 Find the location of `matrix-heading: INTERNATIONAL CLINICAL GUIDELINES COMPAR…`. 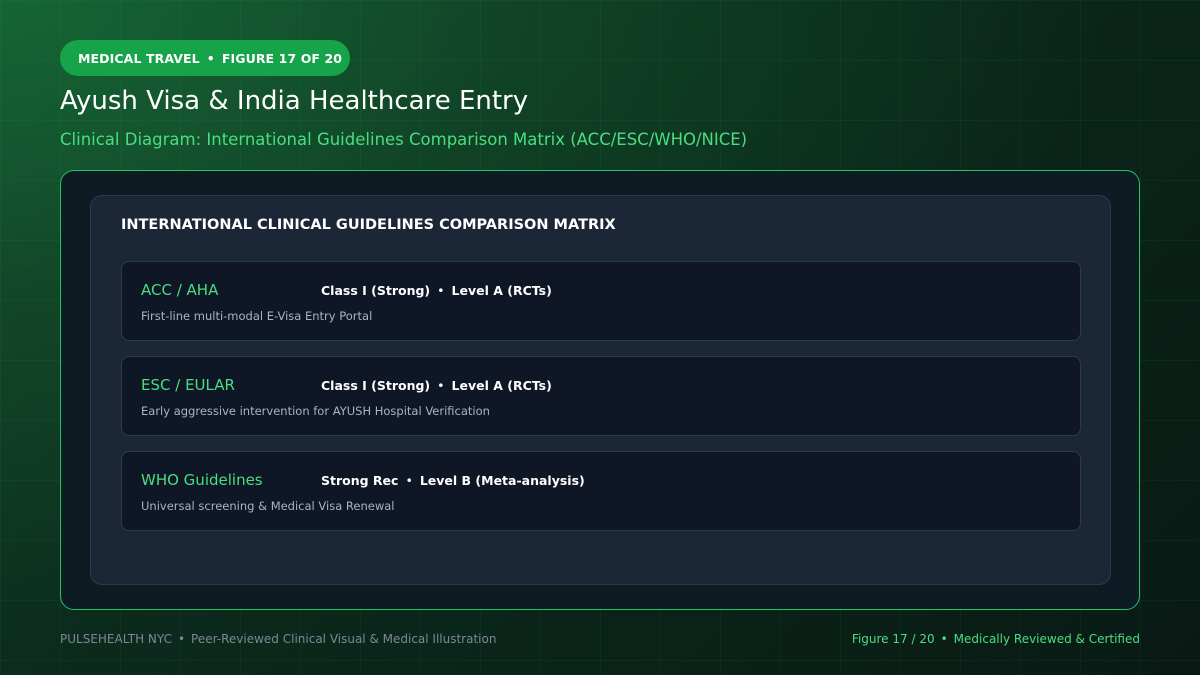

matrix-heading: INTERNATIONAL CLINICAL GUIDELINES COMPAR… is located at coordinates (368, 225).